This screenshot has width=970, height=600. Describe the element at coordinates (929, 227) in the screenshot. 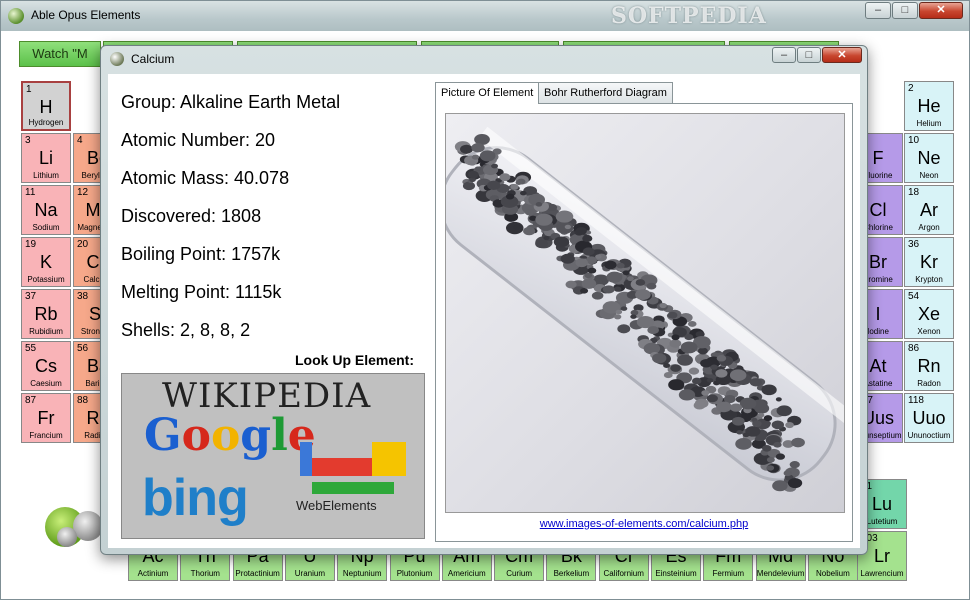

I see `element-name: Argon` at that location.